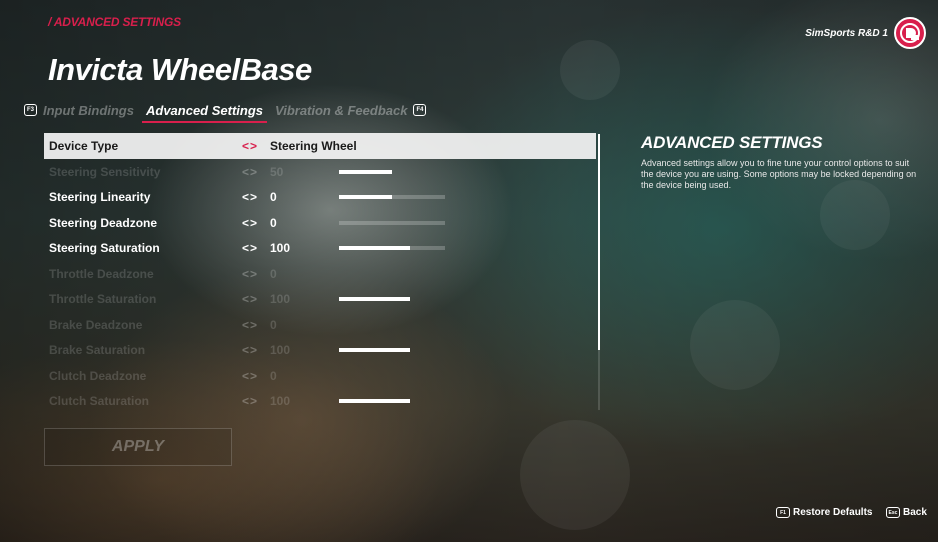 This screenshot has width=938, height=542. Describe the element at coordinates (320, 299) in the screenshot. I see `setting-row: Throttle Saturation <> 100` at that location.